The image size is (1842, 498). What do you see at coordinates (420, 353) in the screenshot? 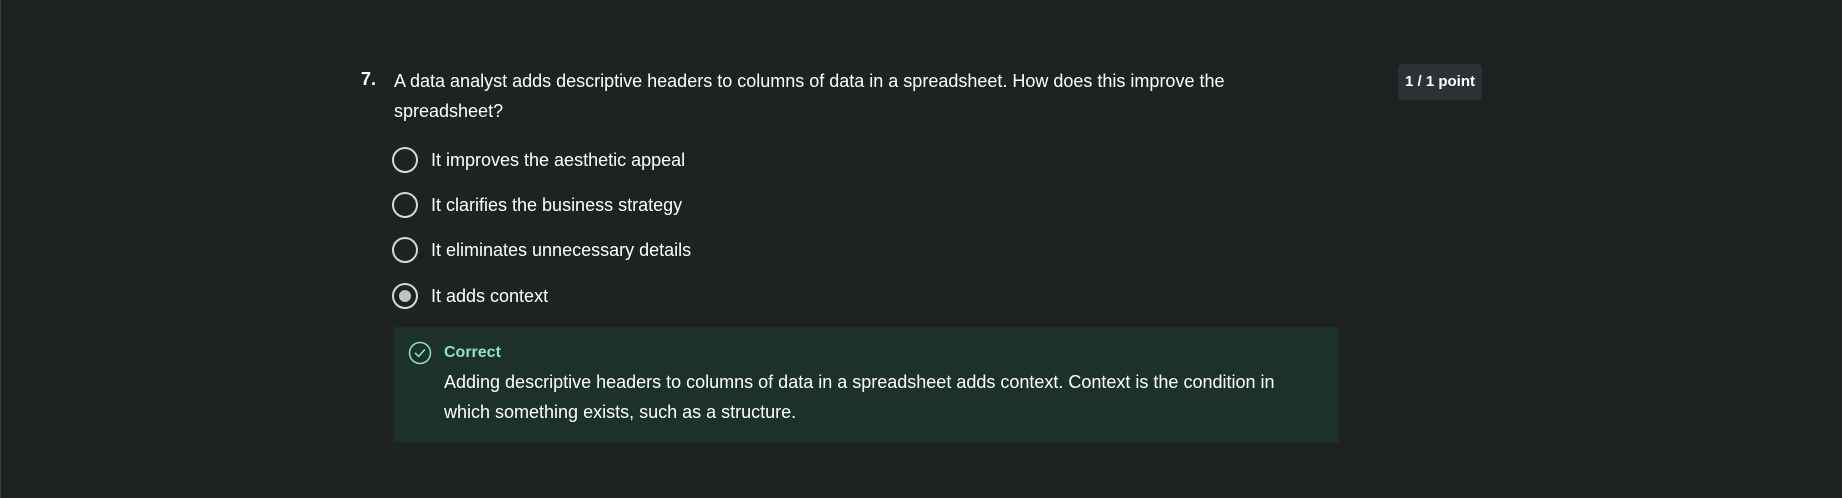
I see `check-circle-icon` at bounding box center [420, 353].